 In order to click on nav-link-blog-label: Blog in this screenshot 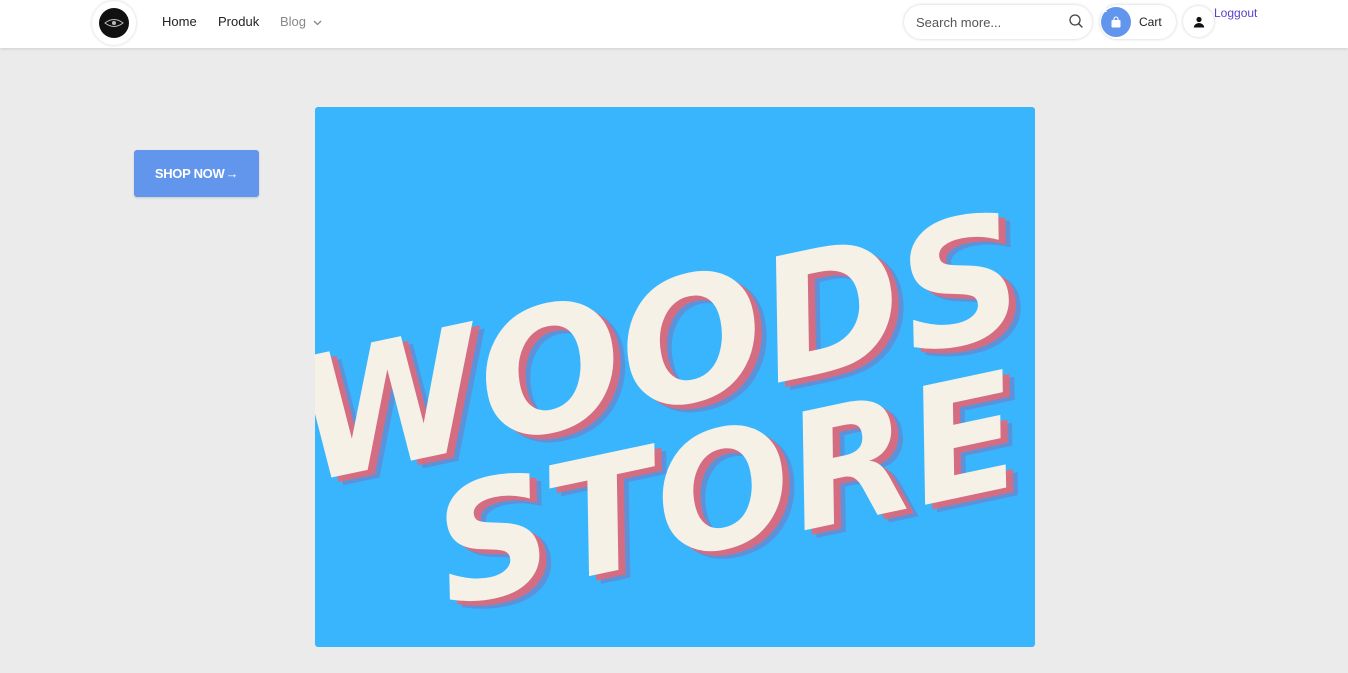, I will do `click(293, 21)`.